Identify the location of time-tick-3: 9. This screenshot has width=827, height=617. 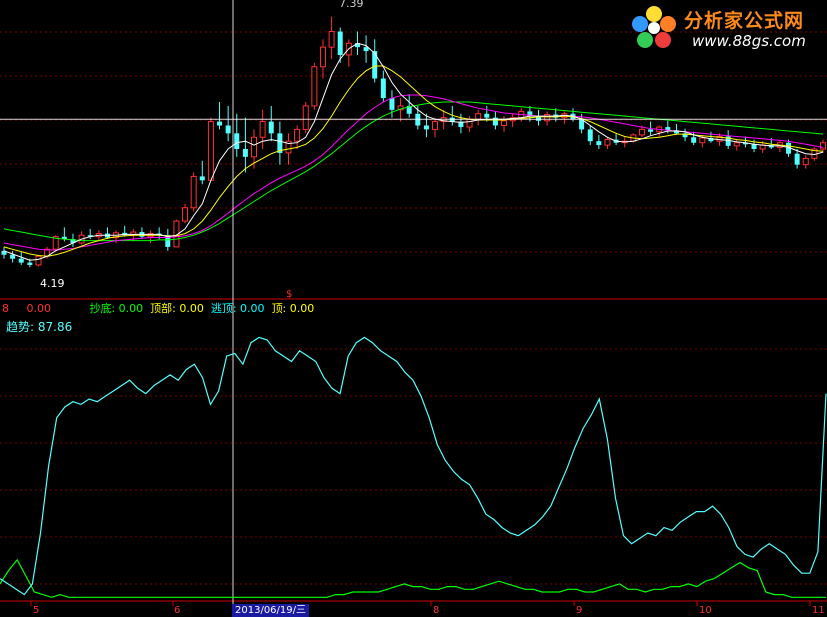
(579, 610).